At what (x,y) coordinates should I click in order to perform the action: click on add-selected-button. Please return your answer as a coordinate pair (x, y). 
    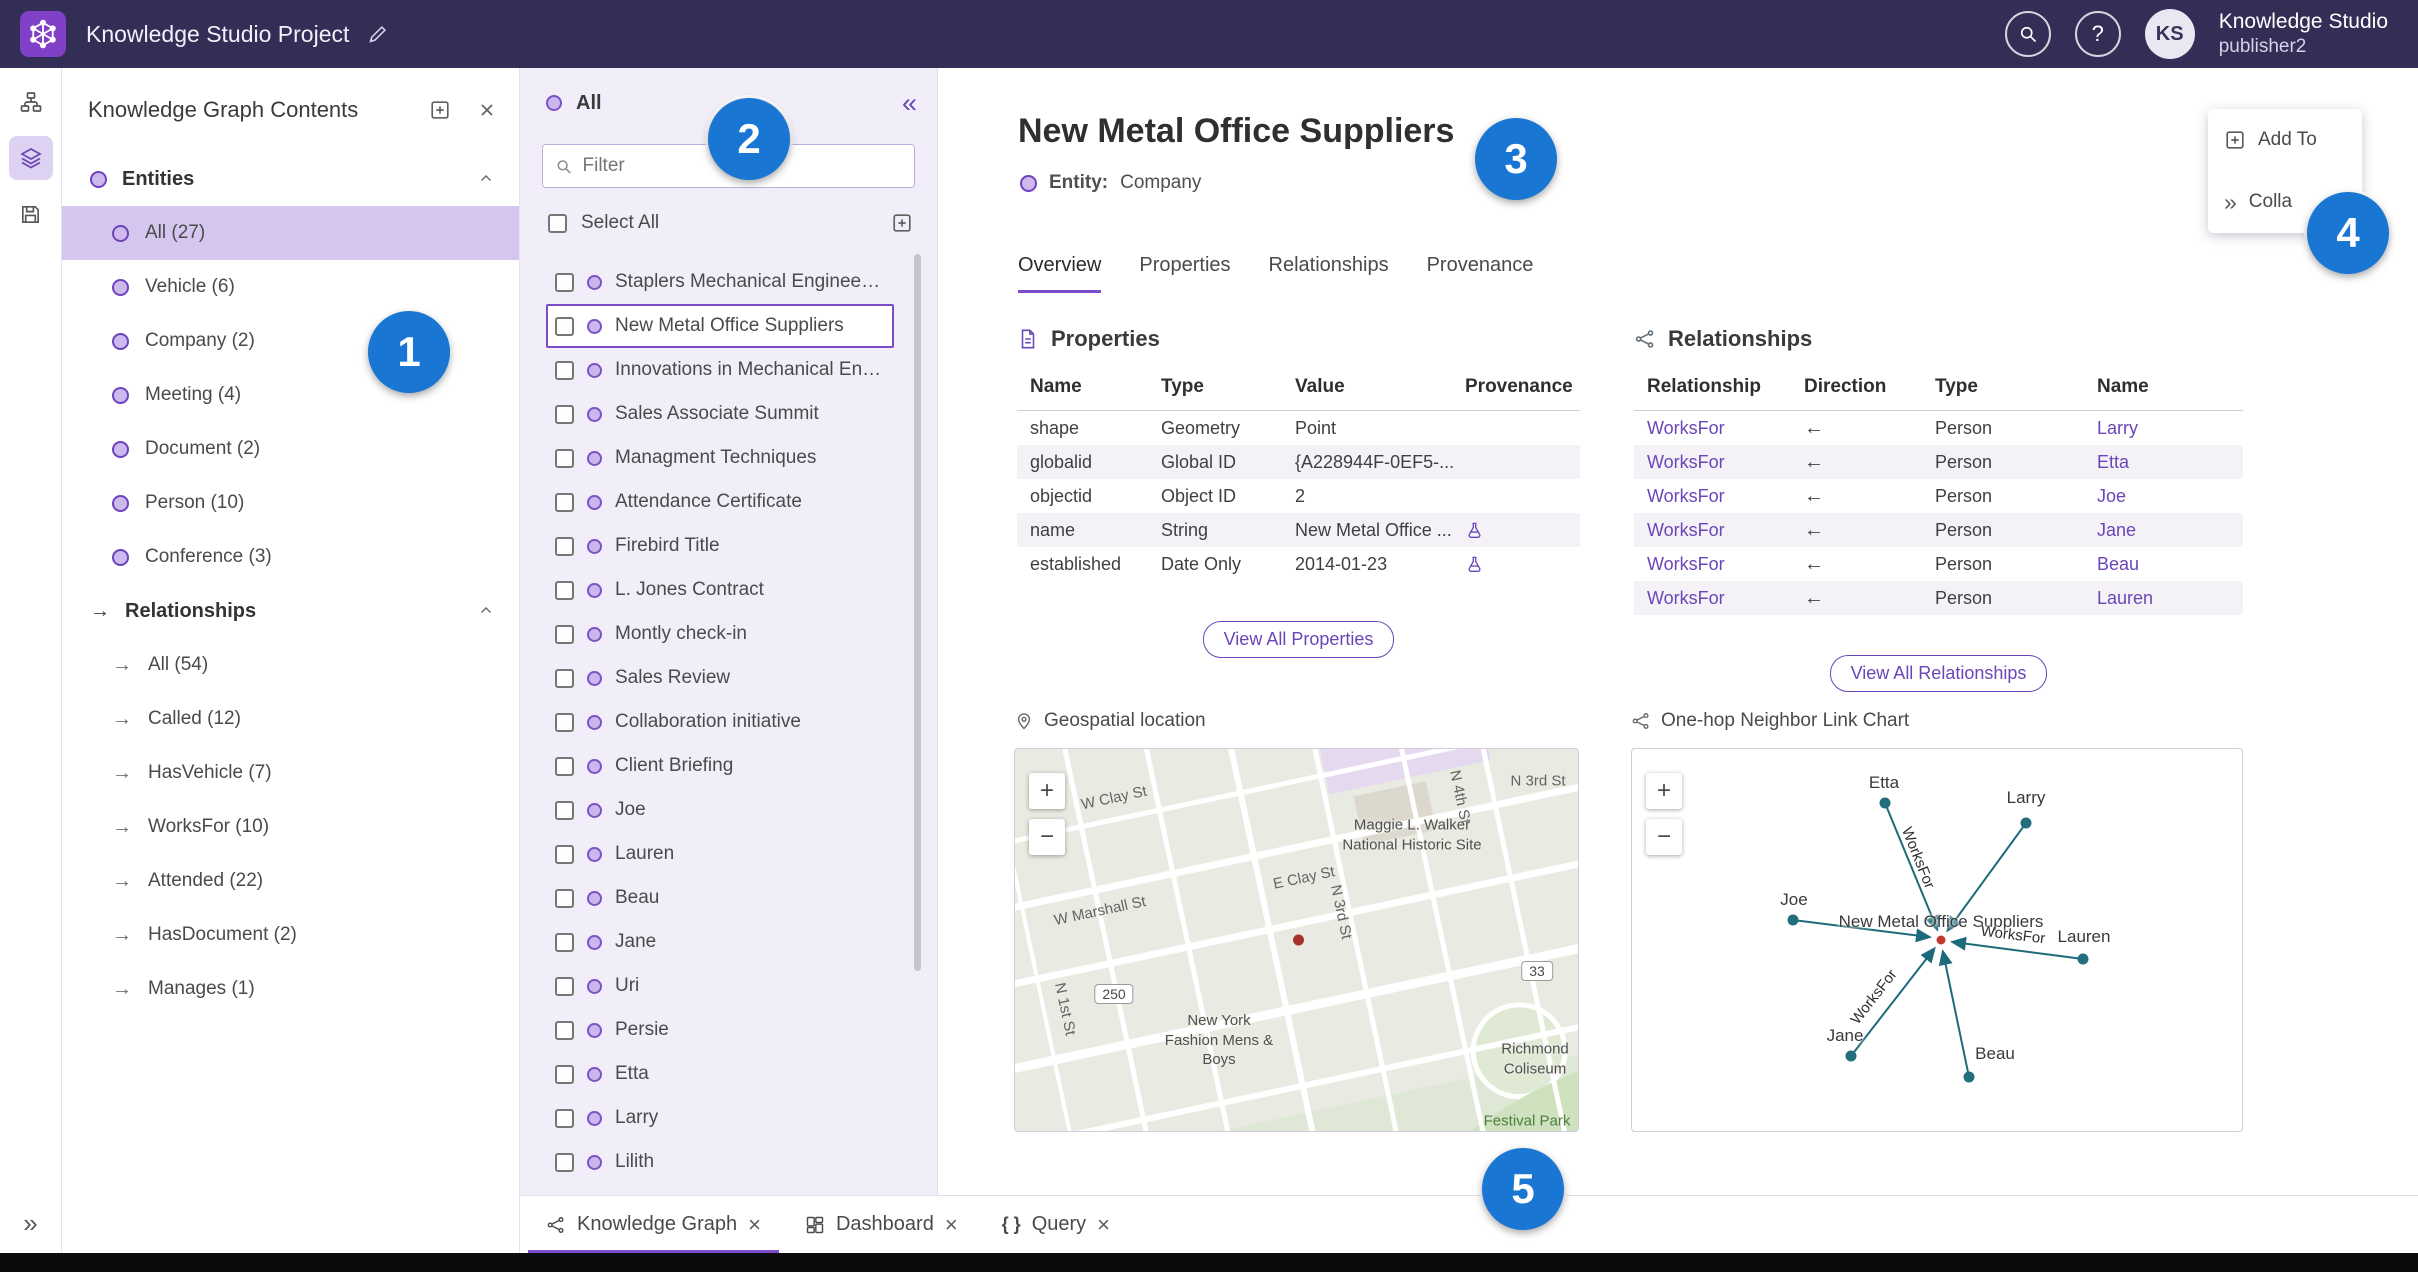
    Looking at the image, I should click on (902, 223).